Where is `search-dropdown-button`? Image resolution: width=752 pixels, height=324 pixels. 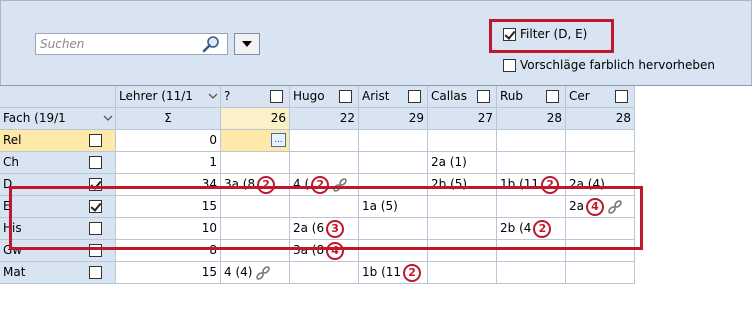
search-dropdown-button is located at coordinates (247, 44).